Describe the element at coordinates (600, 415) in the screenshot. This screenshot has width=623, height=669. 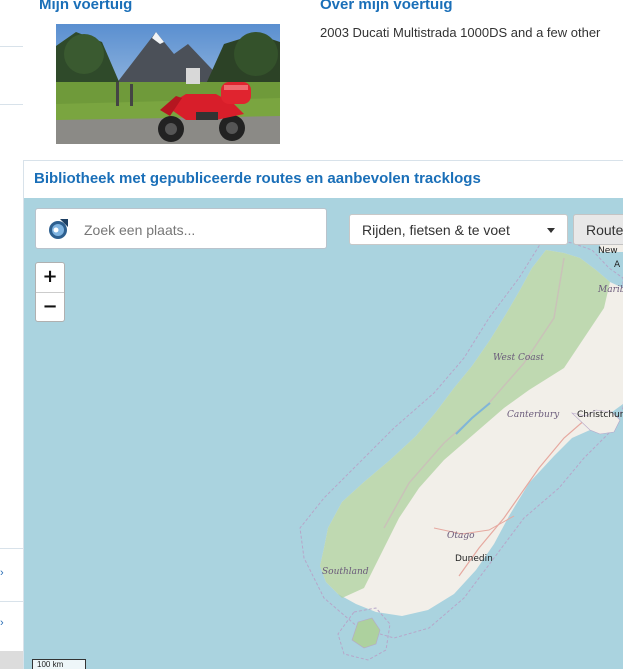
I see `map-label-christchurch: Christchur` at that location.